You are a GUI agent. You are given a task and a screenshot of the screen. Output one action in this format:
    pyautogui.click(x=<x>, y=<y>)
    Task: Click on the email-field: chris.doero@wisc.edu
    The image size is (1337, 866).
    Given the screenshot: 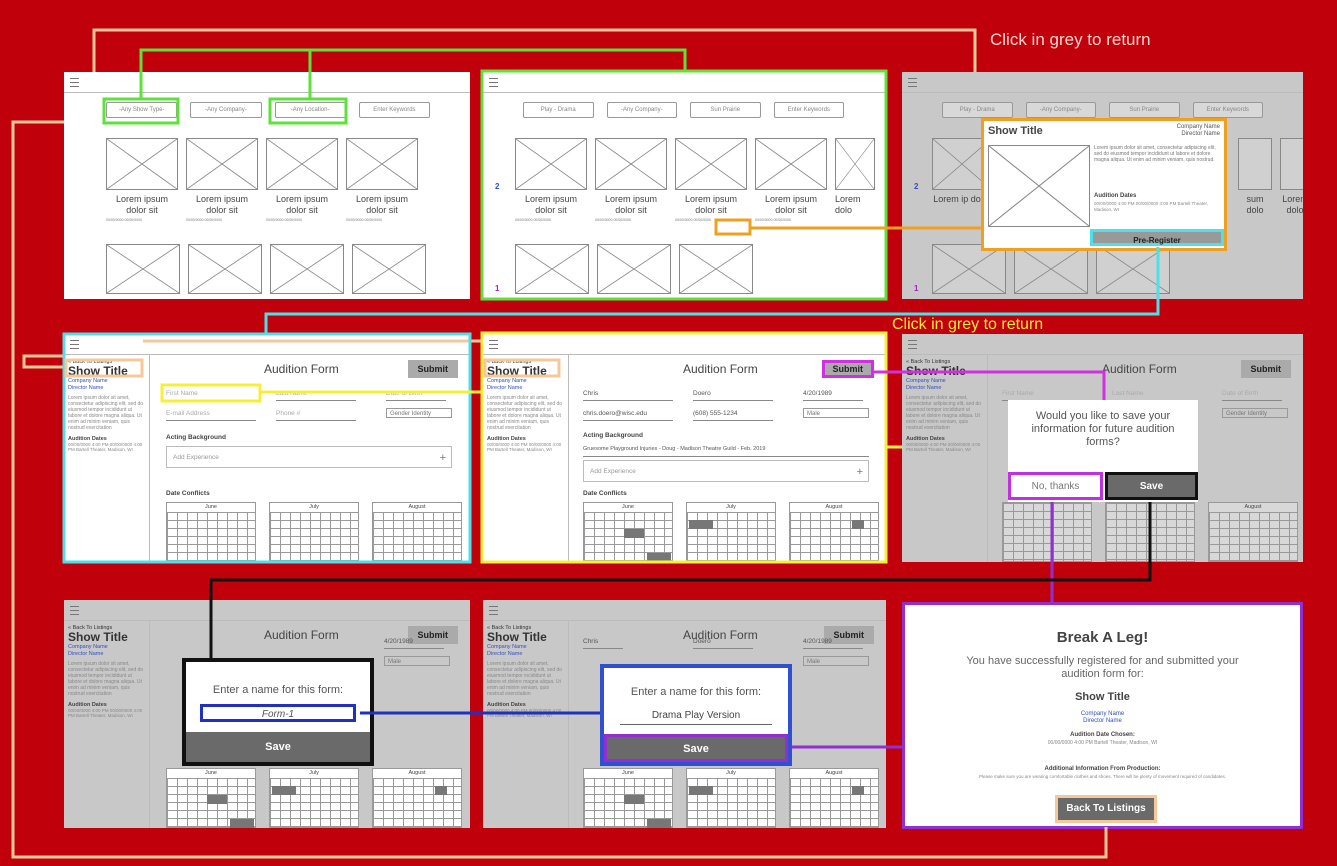 What is the action you would take?
    pyautogui.click(x=628, y=415)
    